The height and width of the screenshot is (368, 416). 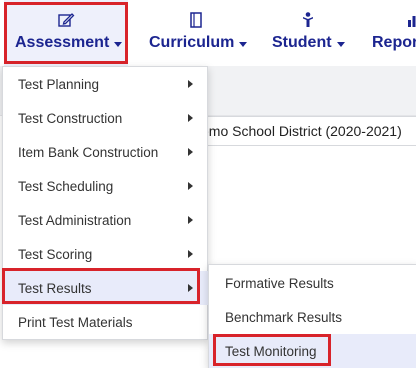 I want to click on submenu-item-benchmark-results: Benchmark Results, so click(x=312, y=317).